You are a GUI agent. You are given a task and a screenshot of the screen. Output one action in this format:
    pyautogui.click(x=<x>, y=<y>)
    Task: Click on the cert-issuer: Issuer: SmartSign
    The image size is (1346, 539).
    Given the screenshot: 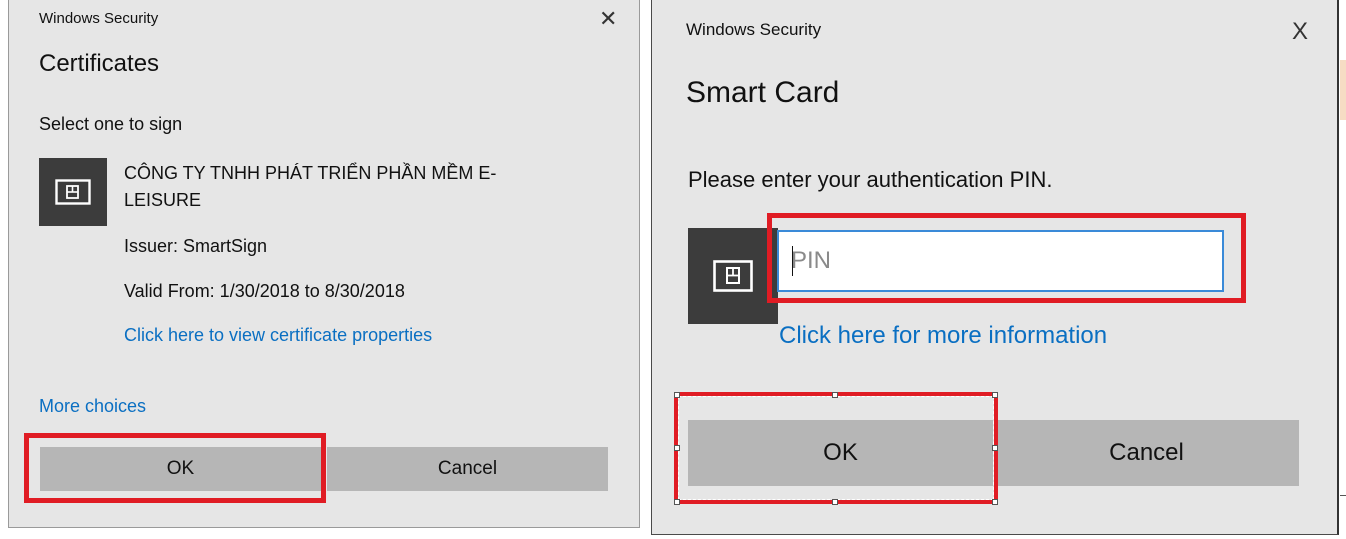 What is the action you would take?
    pyautogui.click(x=196, y=246)
    